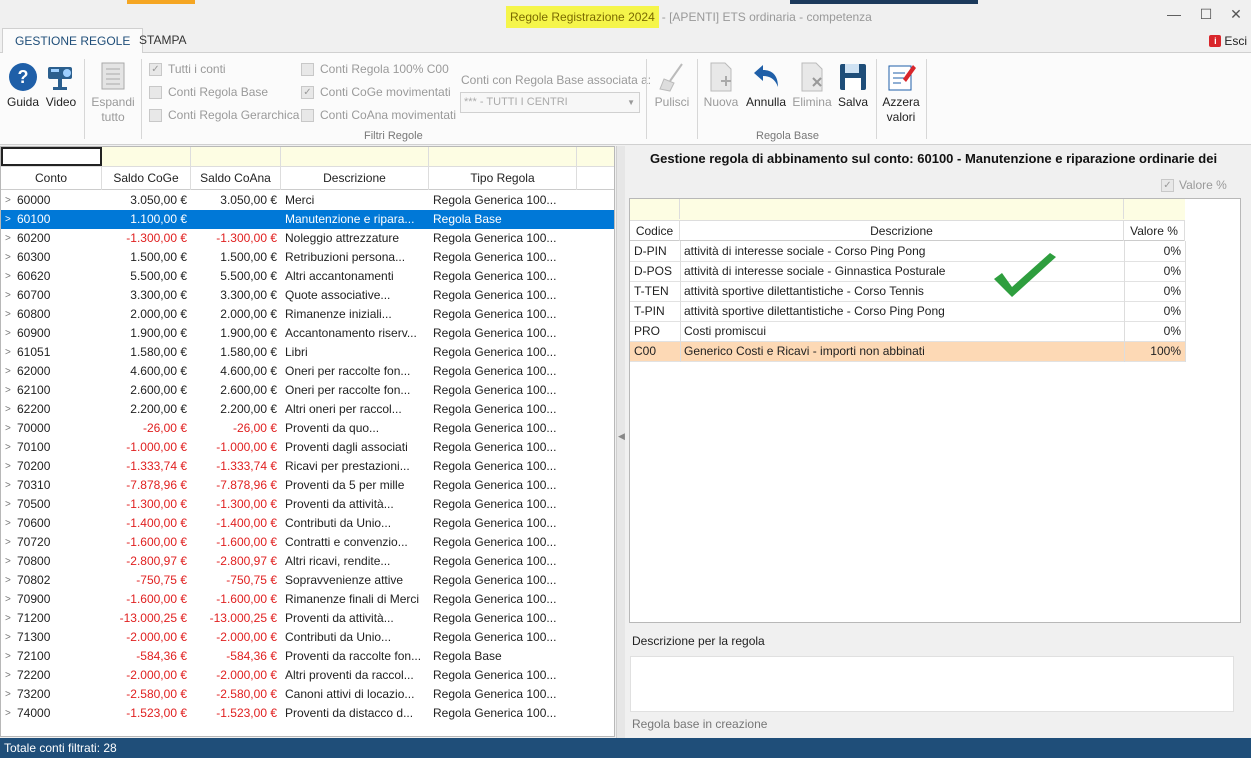 The image size is (1251, 758). What do you see at coordinates (1154, 351) in the screenshot?
I see `cell-valore: 100%` at bounding box center [1154, 351].